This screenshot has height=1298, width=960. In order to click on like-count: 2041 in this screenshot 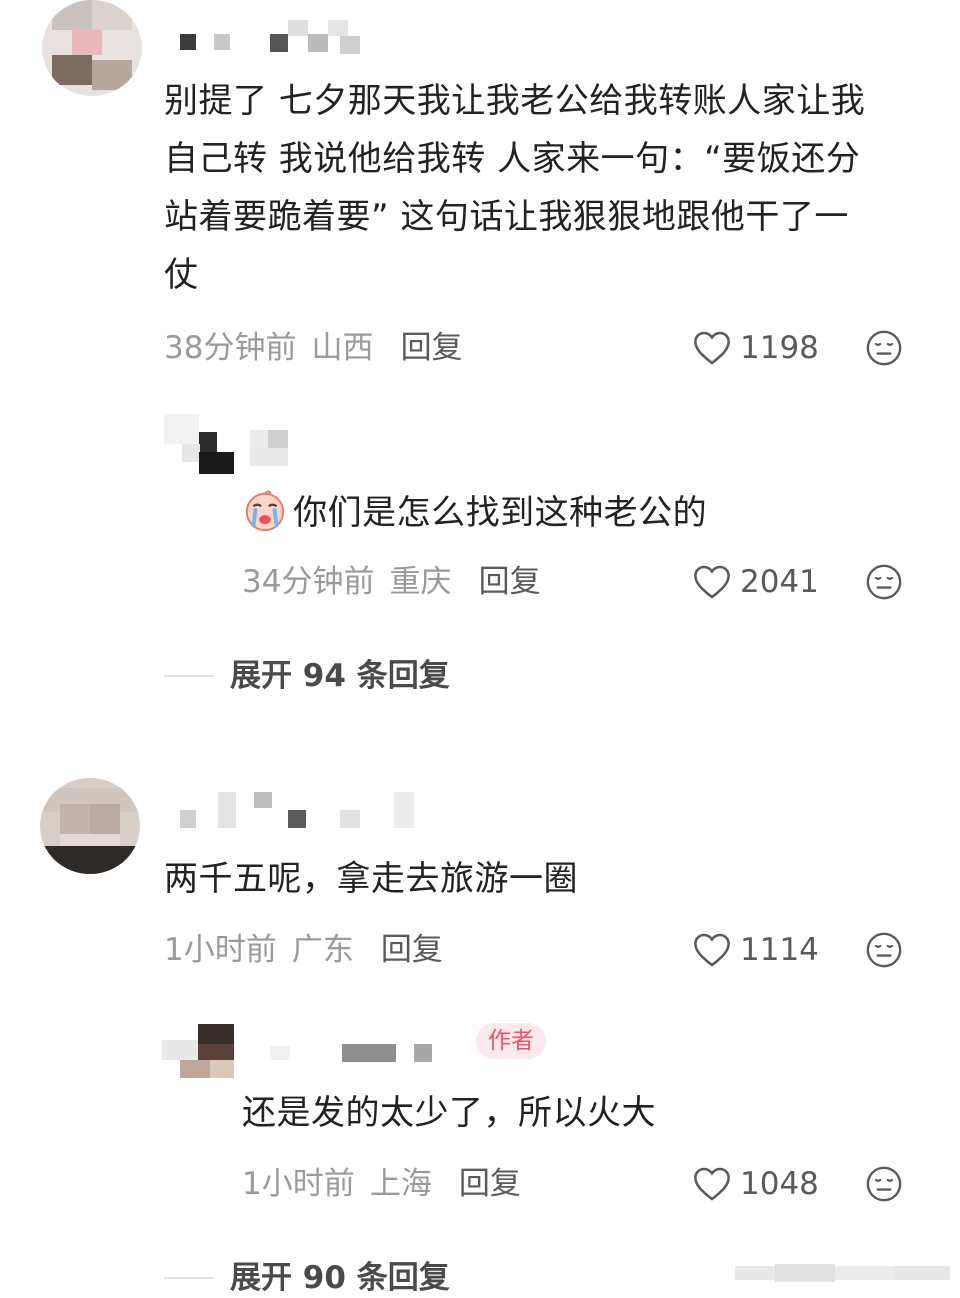, I will do `click(779, 582)`.